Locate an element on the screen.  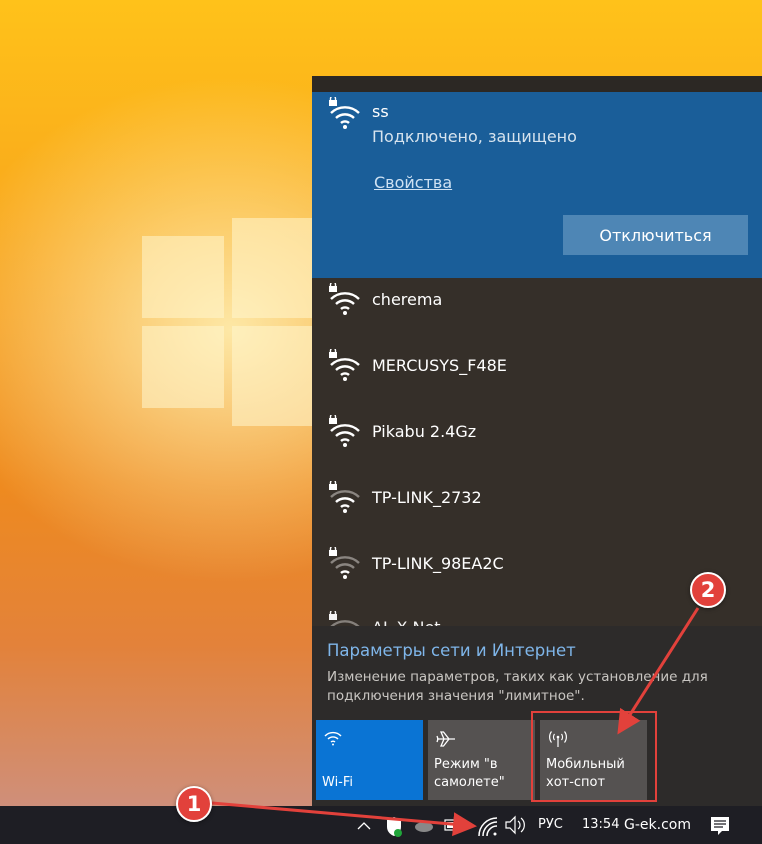
network-item: AL-X-Net is located at coordinates (537, 615).